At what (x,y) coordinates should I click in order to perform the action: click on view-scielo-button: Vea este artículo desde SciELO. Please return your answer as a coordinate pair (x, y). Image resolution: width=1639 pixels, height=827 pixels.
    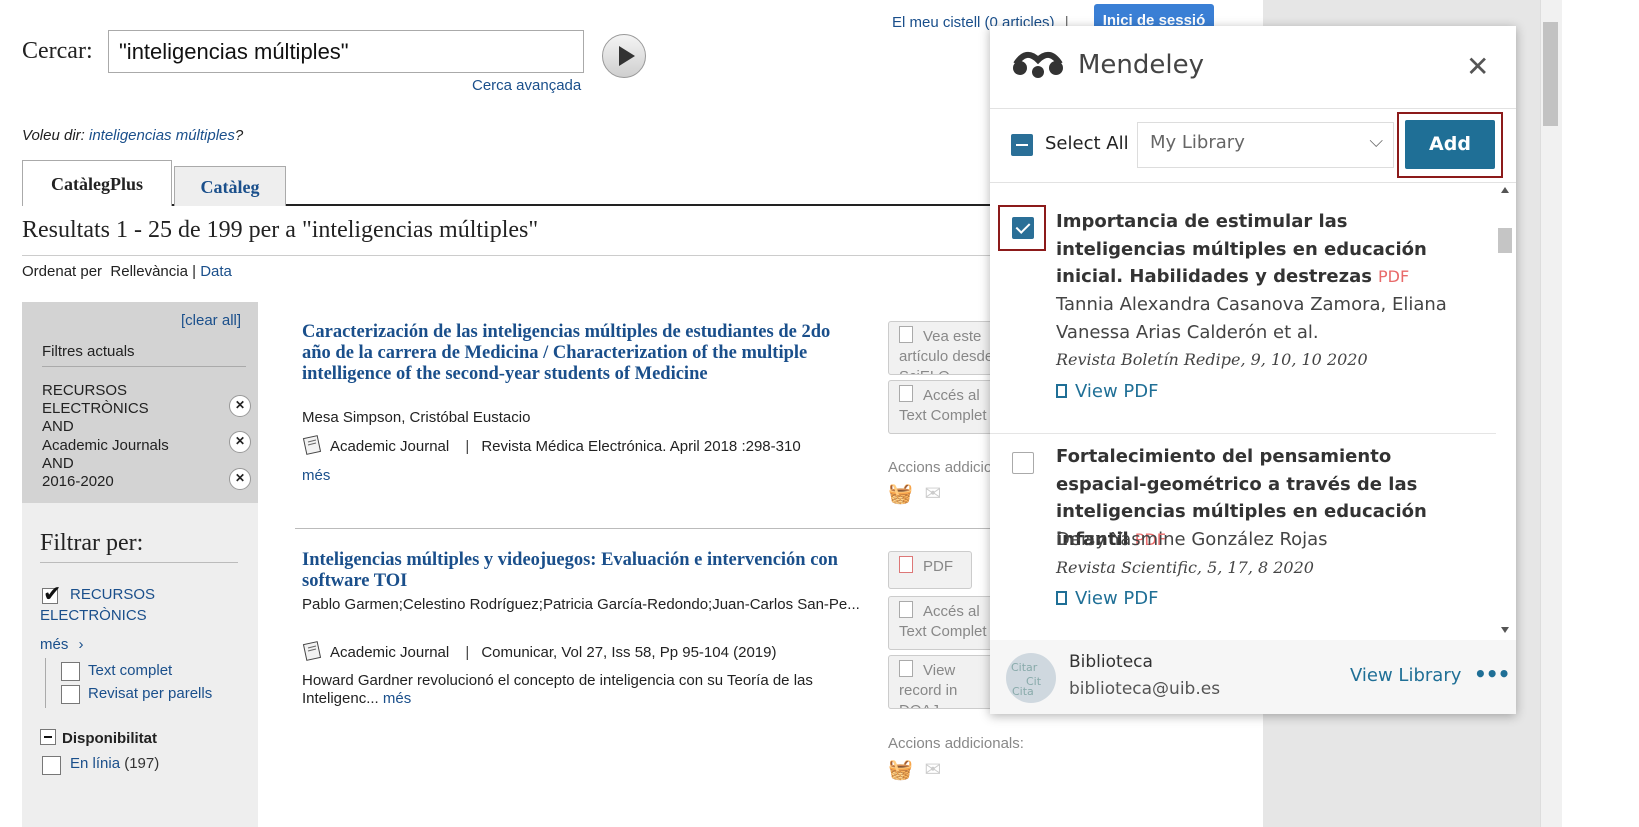
    Looking at the image, I should click on (943, 348).